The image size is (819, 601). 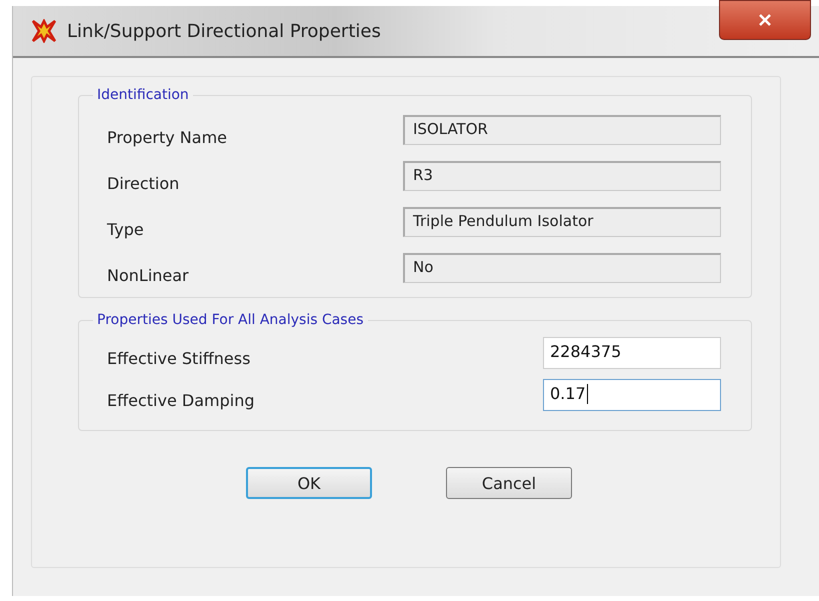 I want to click on window-title: Link/Support Directional Properties, so click(x=224, y=31).